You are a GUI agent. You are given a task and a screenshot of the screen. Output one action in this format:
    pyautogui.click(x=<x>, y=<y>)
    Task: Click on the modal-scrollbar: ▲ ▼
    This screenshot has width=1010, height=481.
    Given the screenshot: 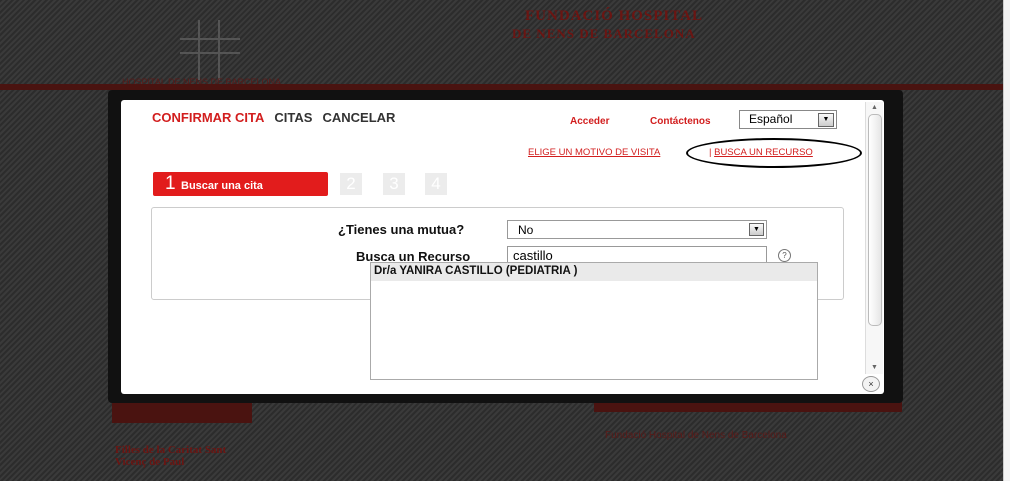 What is the action you would take?
    pyautogui.click(x=874, y=238)
    